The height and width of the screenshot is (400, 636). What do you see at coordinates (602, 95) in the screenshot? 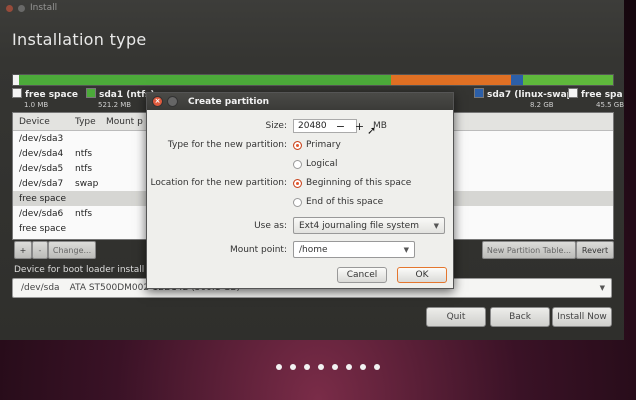
I see `legend-label: free spa` at bounding box center [602, 95].